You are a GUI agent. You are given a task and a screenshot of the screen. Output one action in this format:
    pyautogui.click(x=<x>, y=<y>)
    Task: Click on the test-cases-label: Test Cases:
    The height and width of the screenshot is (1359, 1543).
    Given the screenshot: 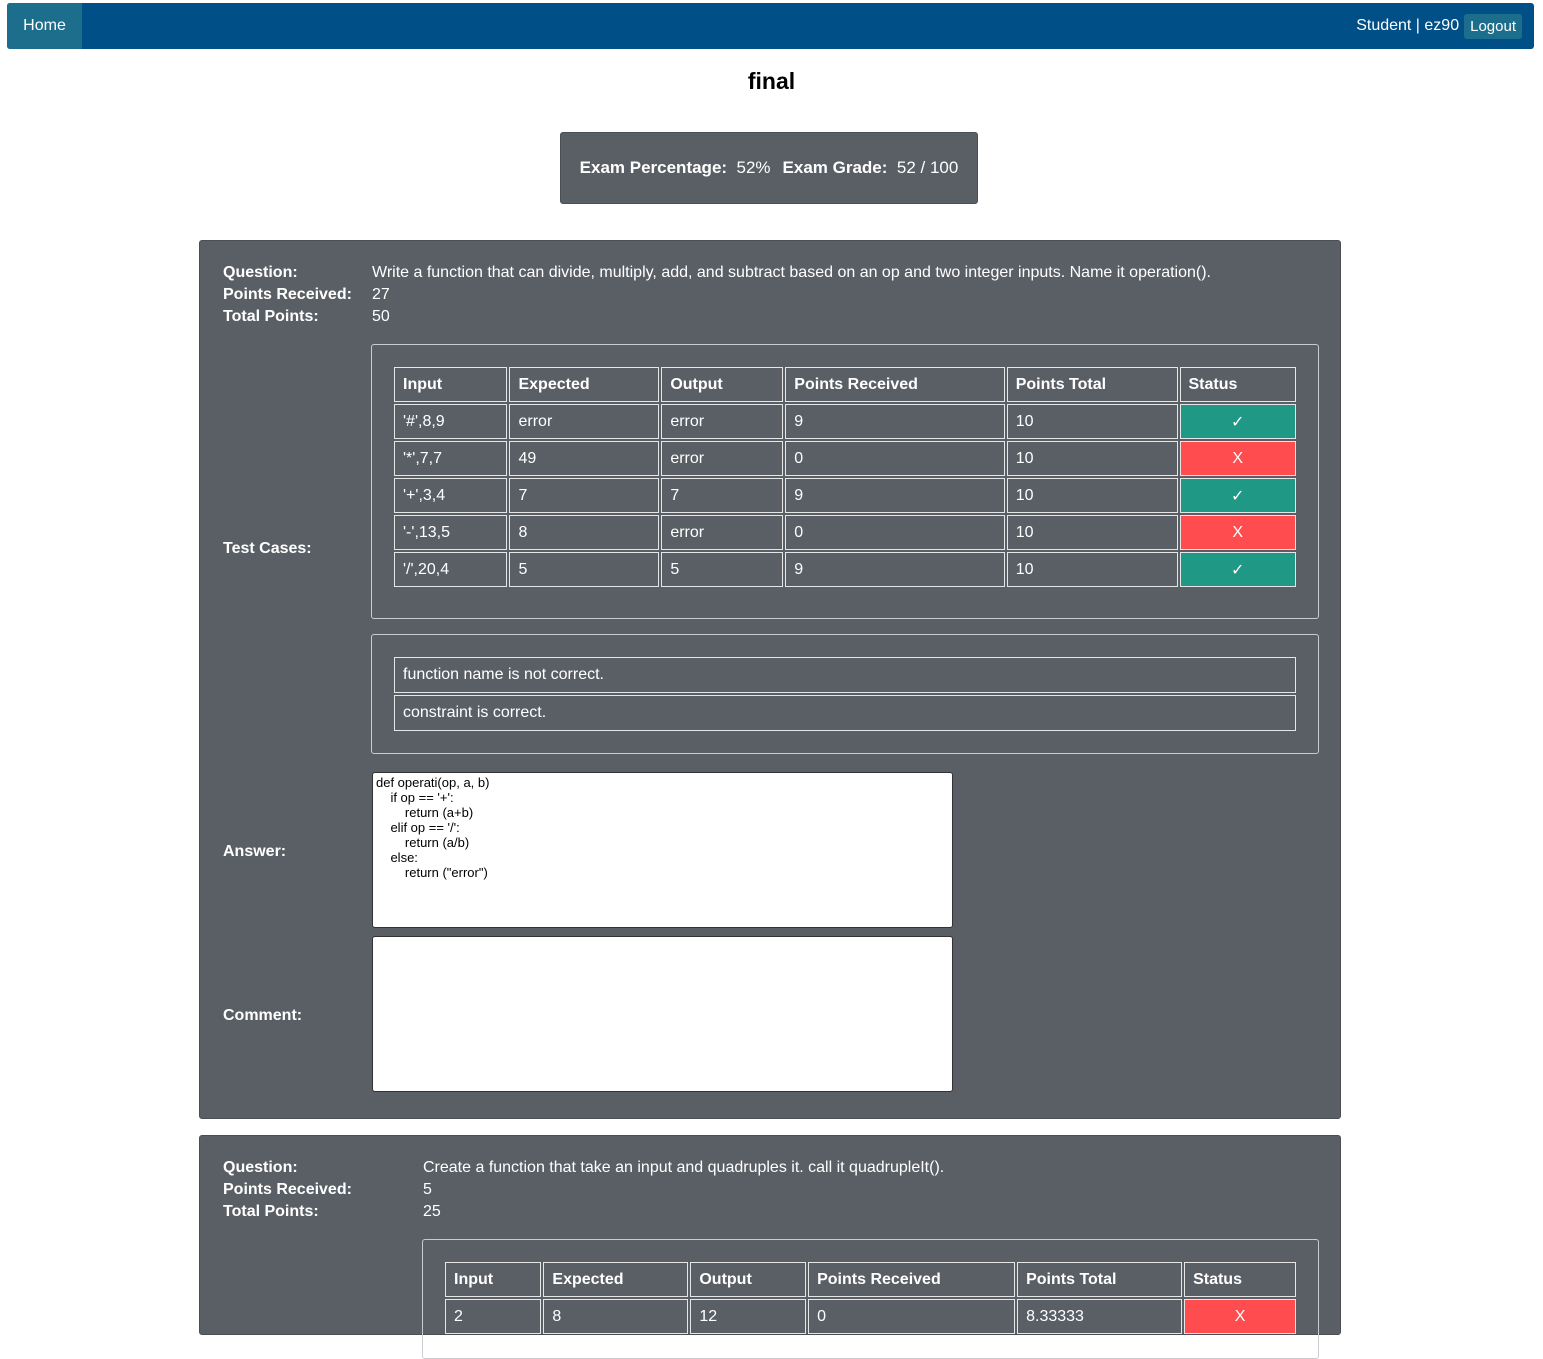 What is the action you would take?
    pyautogui.click(x=267, y=548)
    